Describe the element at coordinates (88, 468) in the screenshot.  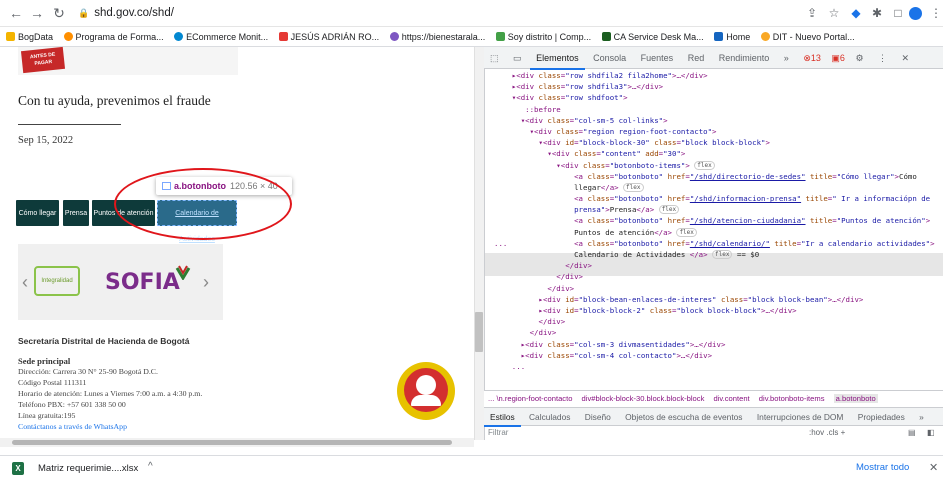
I see `download-filename: Matriz requerimie....xlsx` at that location.